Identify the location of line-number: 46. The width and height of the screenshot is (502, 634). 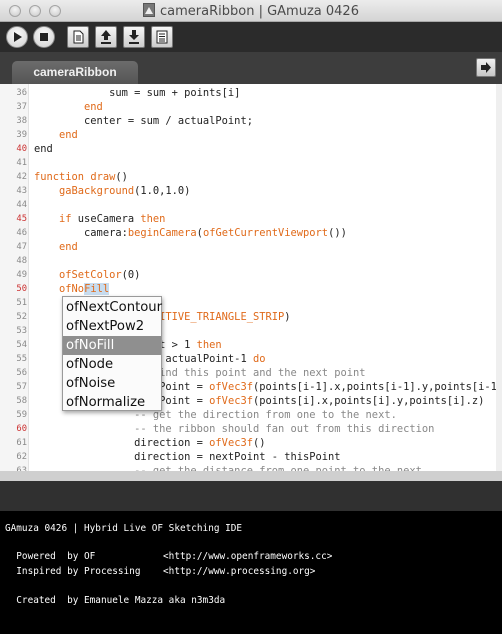
(21, 233).